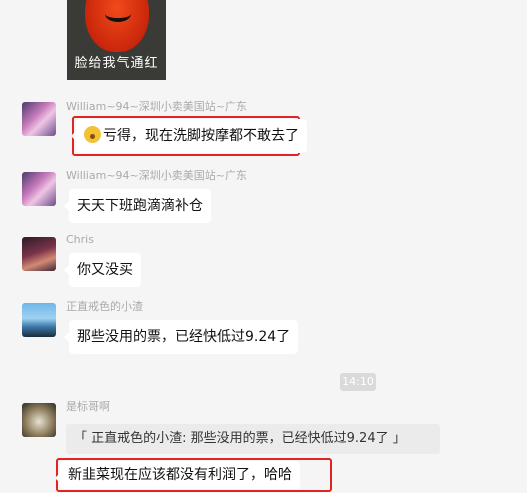 This screenshot has width=527, height=493. Describe the element at coordinates (253, 439) in the screenshot. I see `quoted-message: 「 正直戒色的小渣: 那些没用的票，已经快低过9.24了 」` at that location.